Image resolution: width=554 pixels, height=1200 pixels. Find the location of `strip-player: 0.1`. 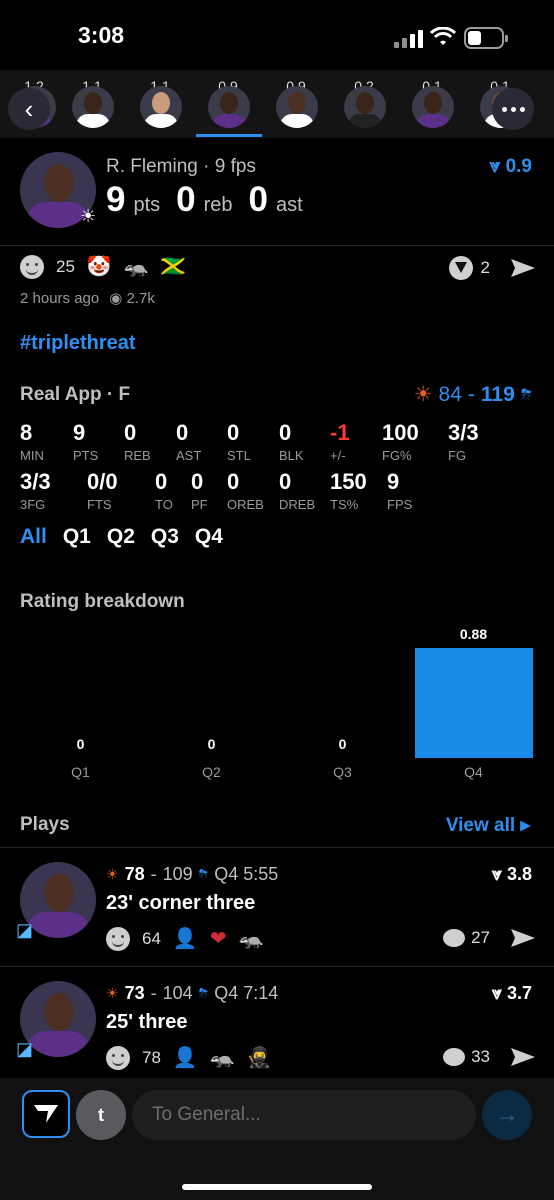

strip-player: 0.1 is located at coordinates (432, 104).